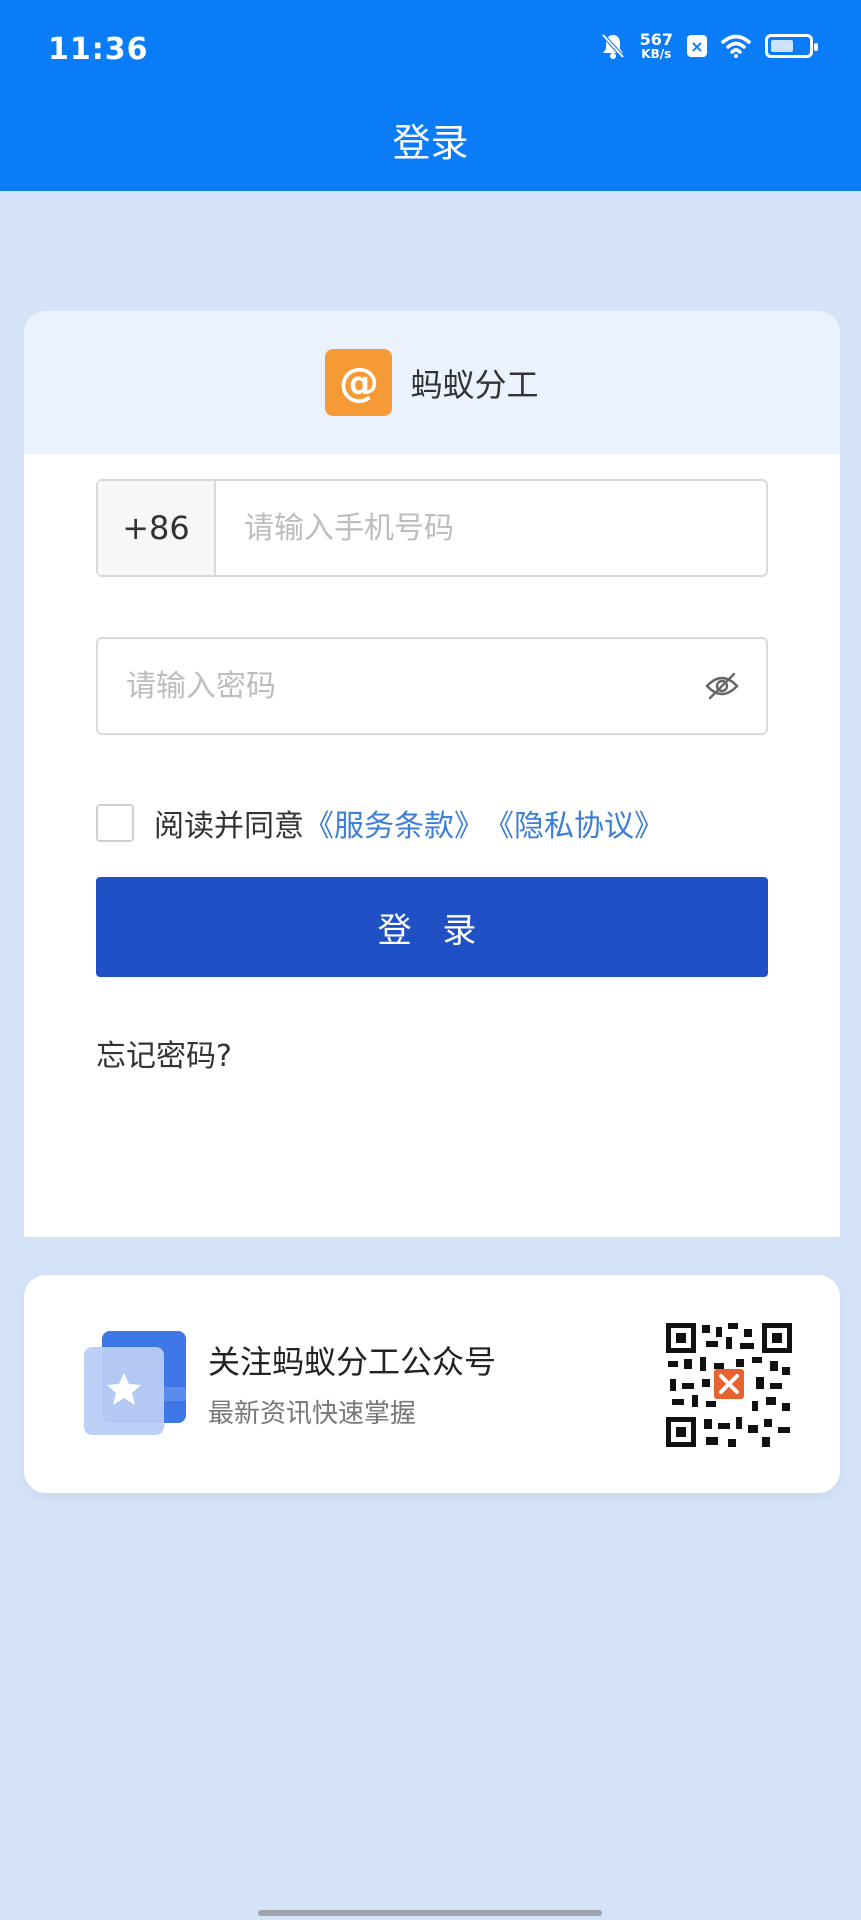  Describe the element at coordinates (491, 528) in the screenshot. I see `phone-input` at that location.